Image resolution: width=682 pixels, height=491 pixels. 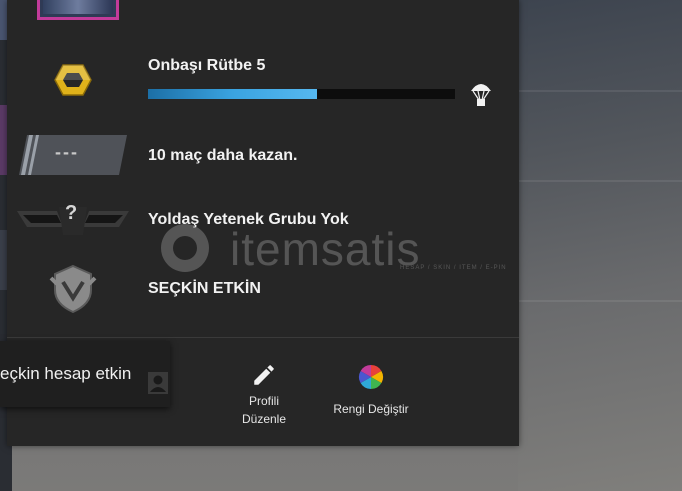 I want to click on change-color-label: Rengi Değiştir, so click(x=371, y=409).